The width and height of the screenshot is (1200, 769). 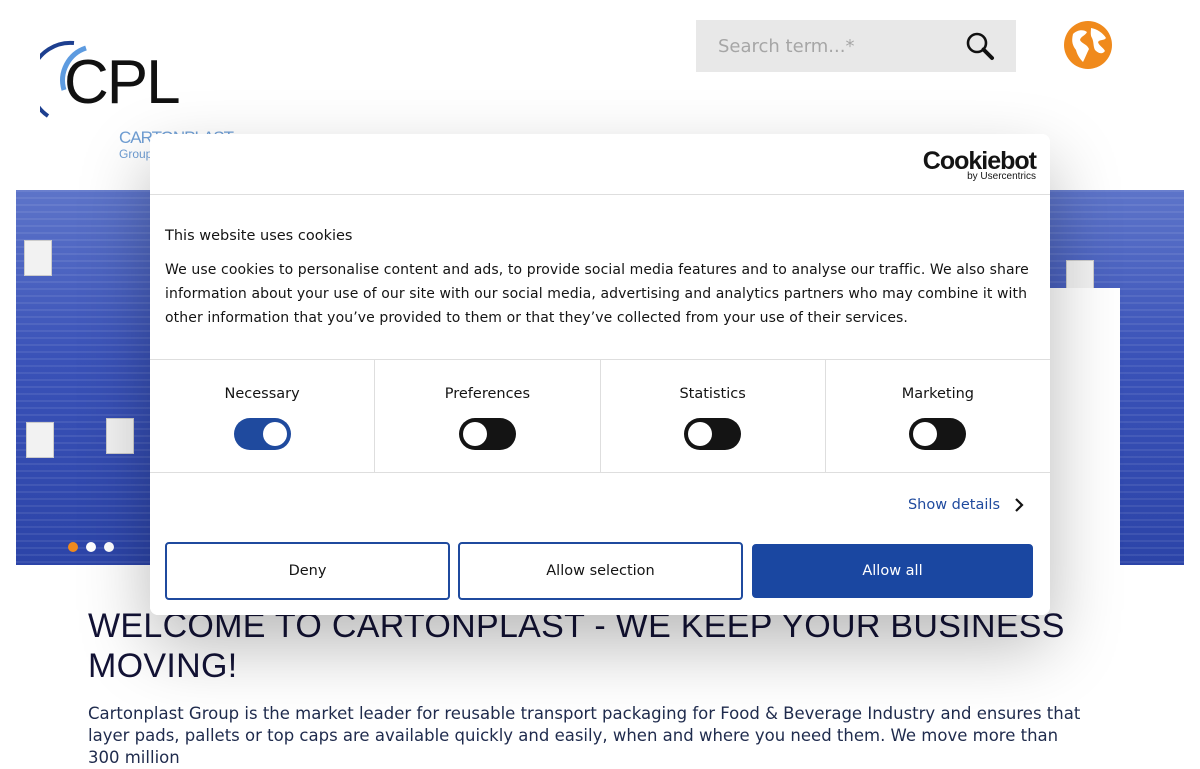 I want to click on category-label: Necessary, so click(x=262, y=394).